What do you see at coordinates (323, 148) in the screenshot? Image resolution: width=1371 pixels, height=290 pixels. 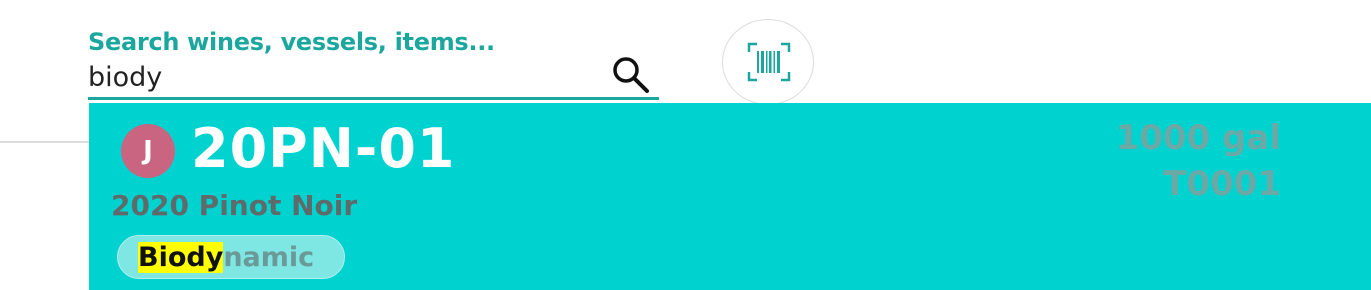 I see `lot-code: 20PN-01` at bounding box center [323, 148].